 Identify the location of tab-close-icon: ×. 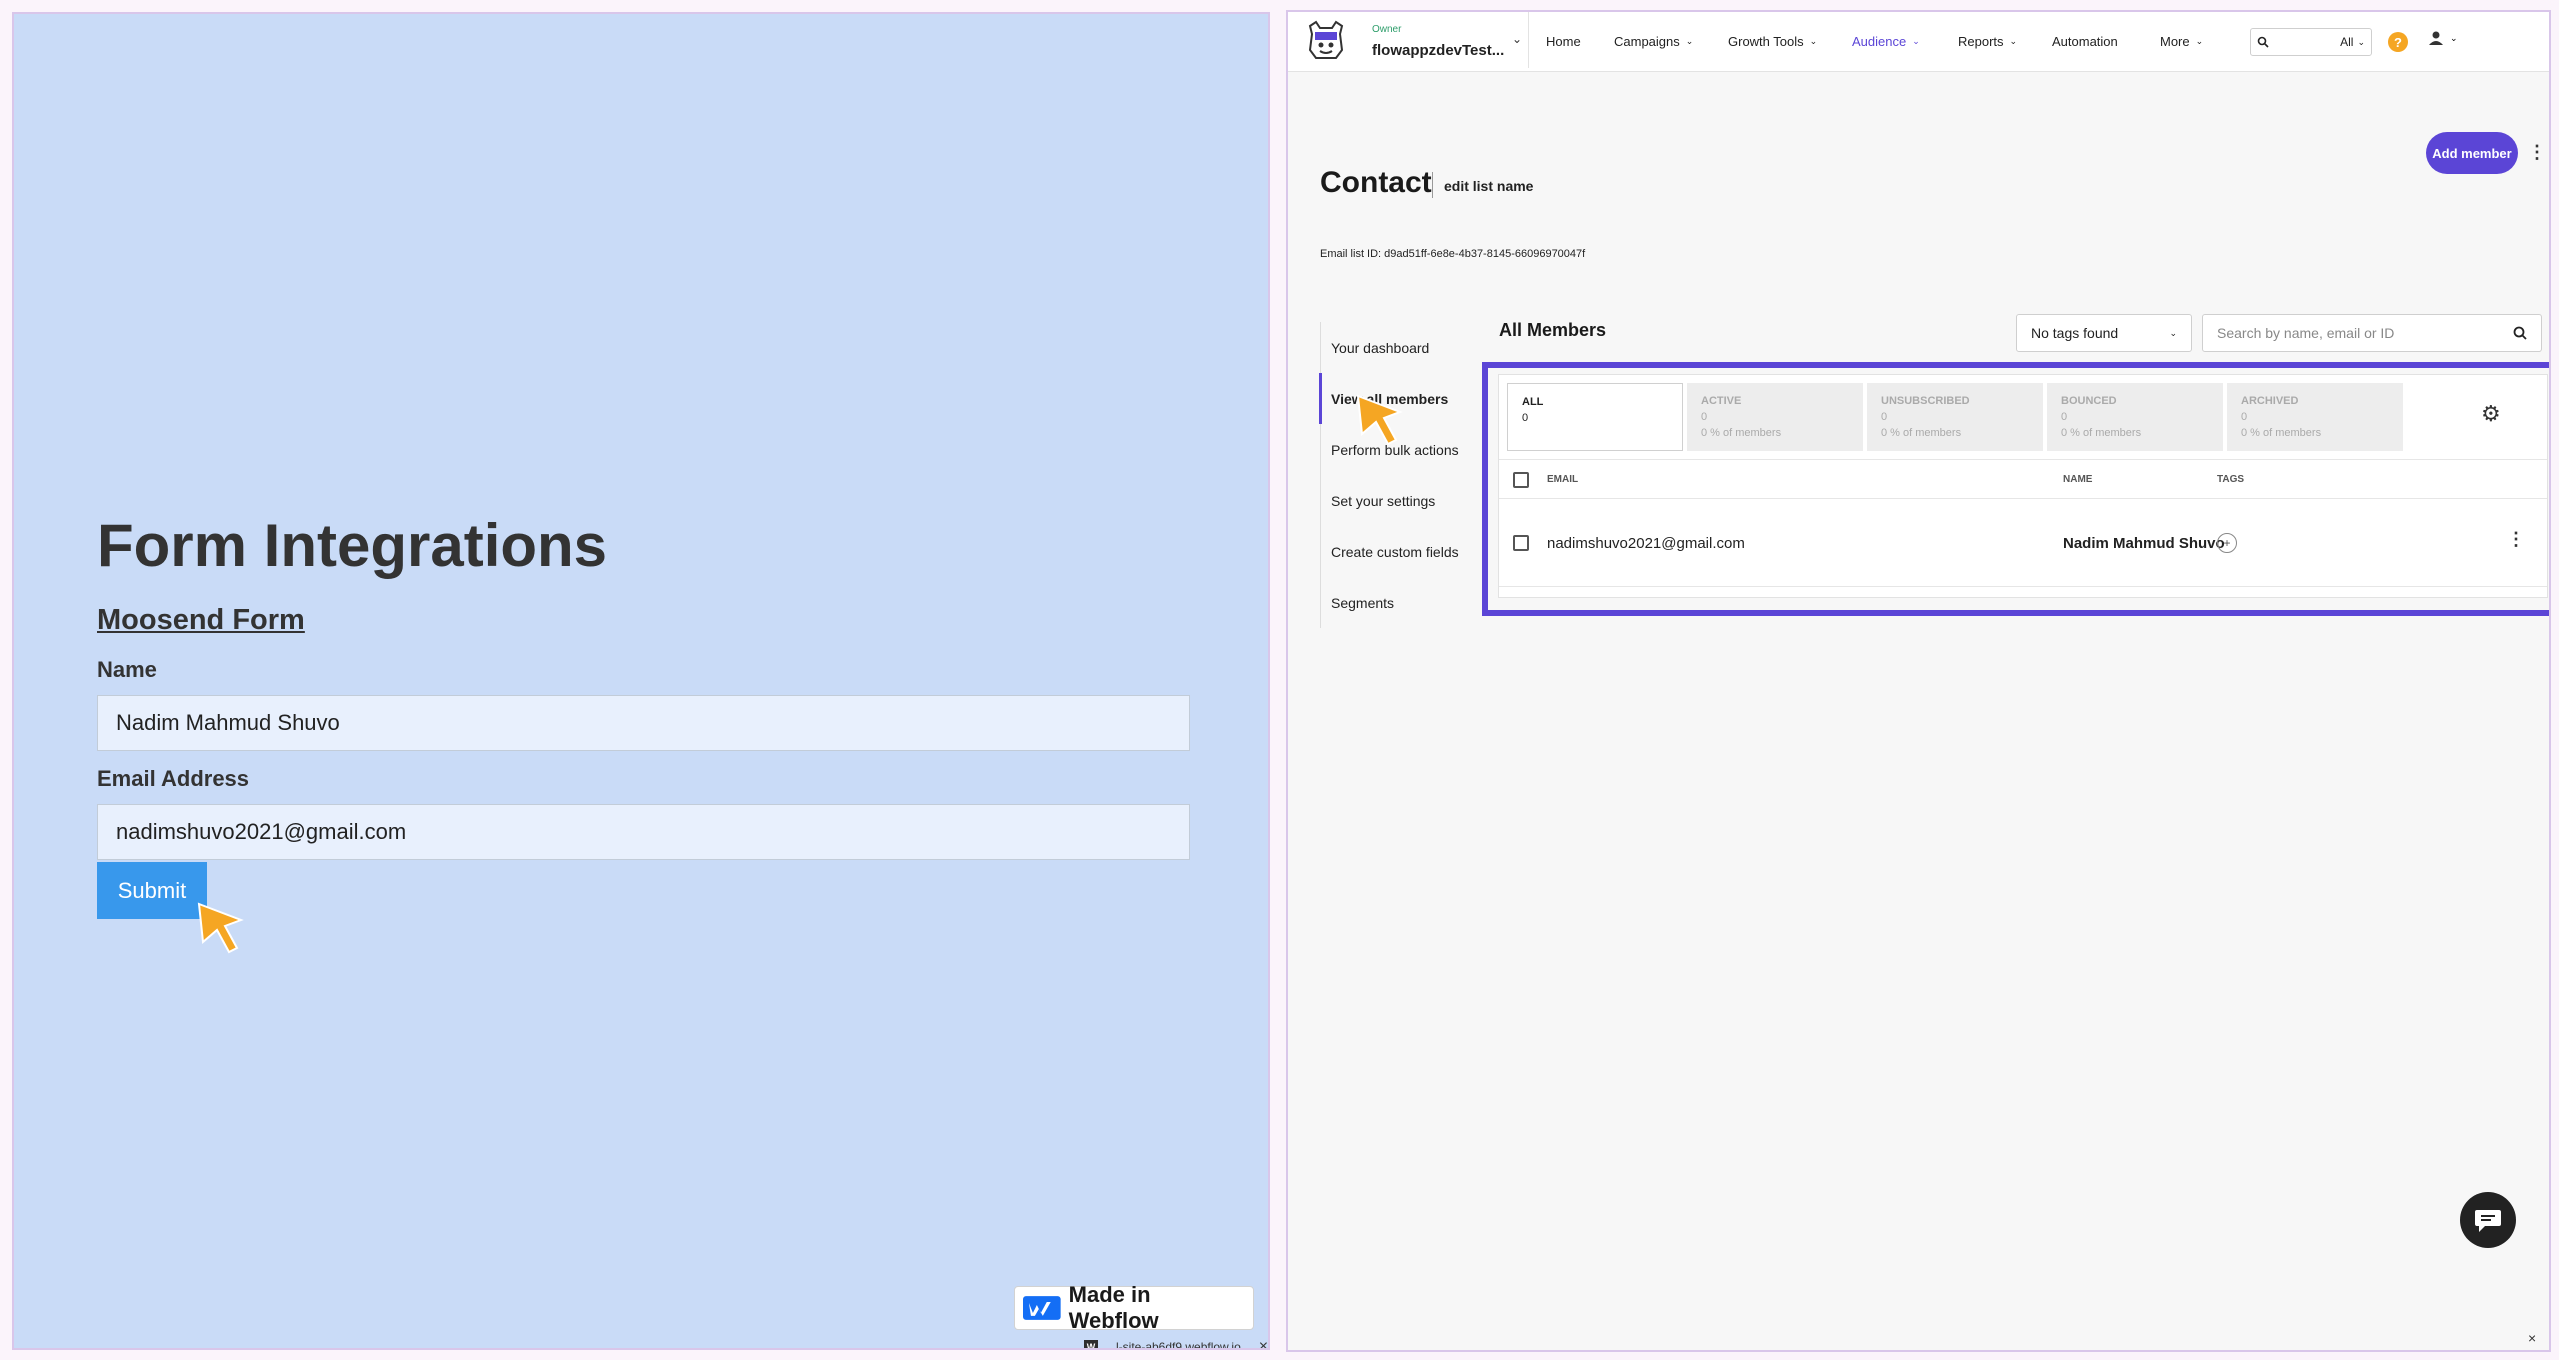
(1263, 1343).